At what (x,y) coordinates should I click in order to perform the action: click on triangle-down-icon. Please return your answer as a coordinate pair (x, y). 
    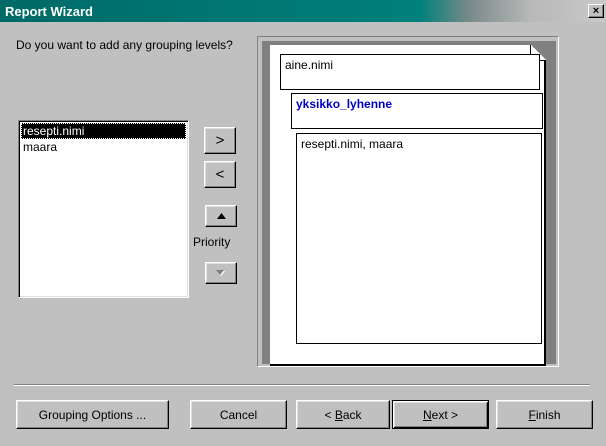
    Looking at the image, I should click on (220, 272).